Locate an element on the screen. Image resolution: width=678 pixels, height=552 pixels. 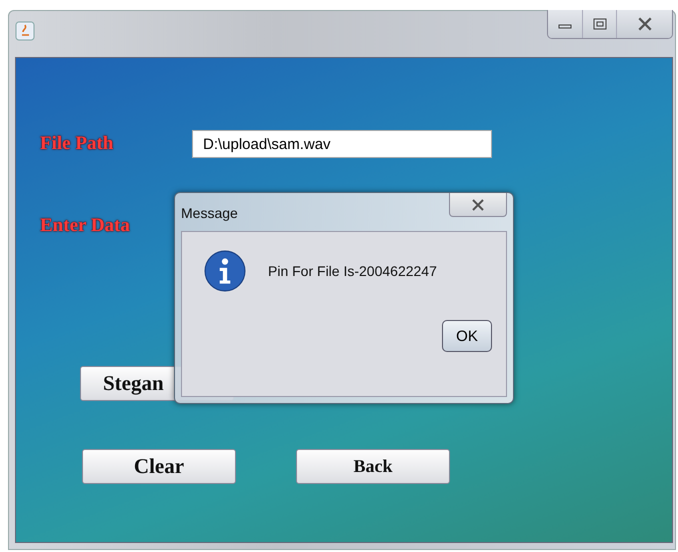
minimize-button is located at coordinates (565, 24).